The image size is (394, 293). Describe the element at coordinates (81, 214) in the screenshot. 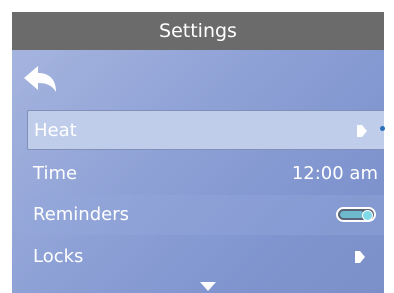

I see `menu-item-label: Reminders` at that location.